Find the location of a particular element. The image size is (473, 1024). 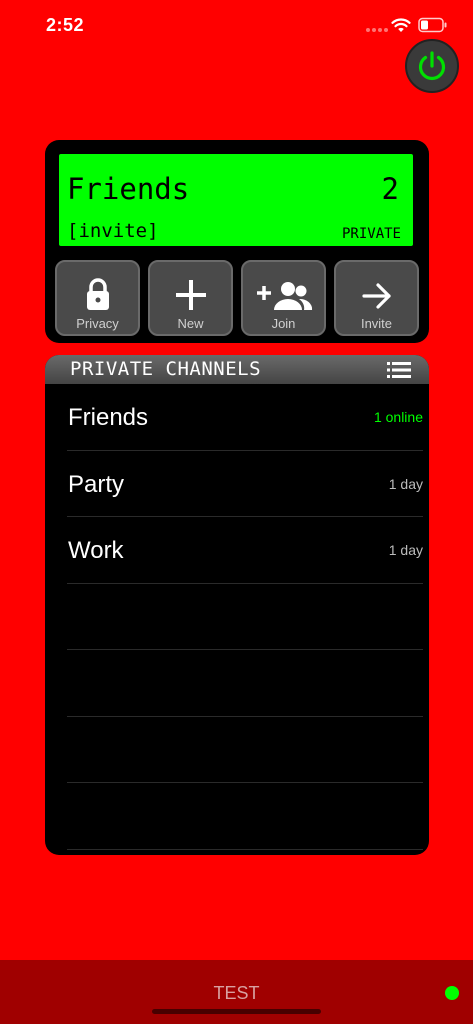

channel-name: Party is located at coordinates (96, 484).